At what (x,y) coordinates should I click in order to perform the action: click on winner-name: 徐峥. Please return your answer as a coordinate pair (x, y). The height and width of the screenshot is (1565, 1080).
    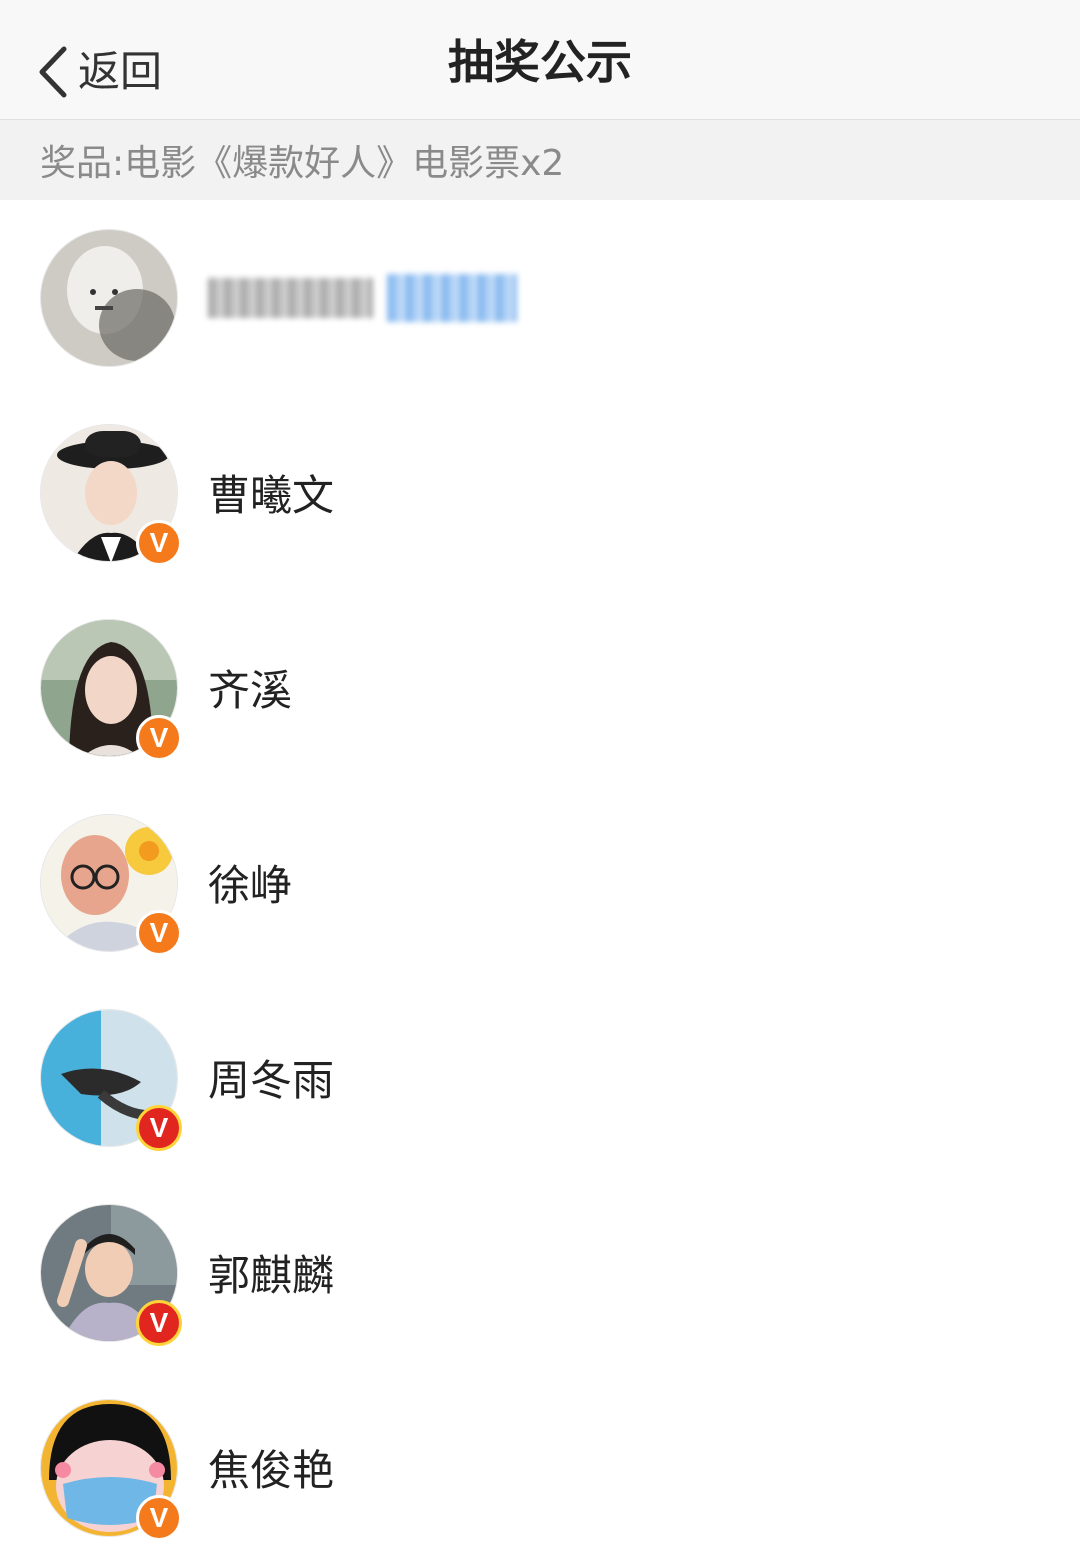
    Looking at the image, I should click on (250, 885).